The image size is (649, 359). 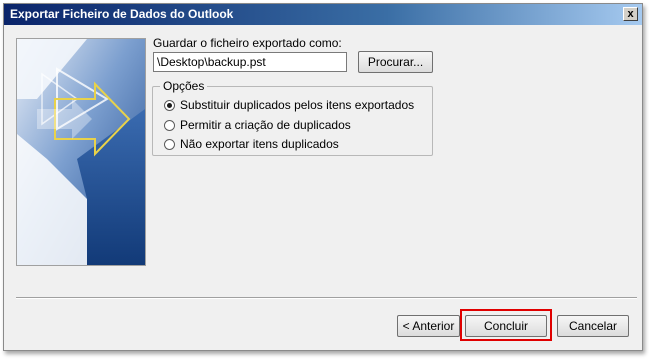 I want to click on radio-checked-icon, so click(x=169, y=105).